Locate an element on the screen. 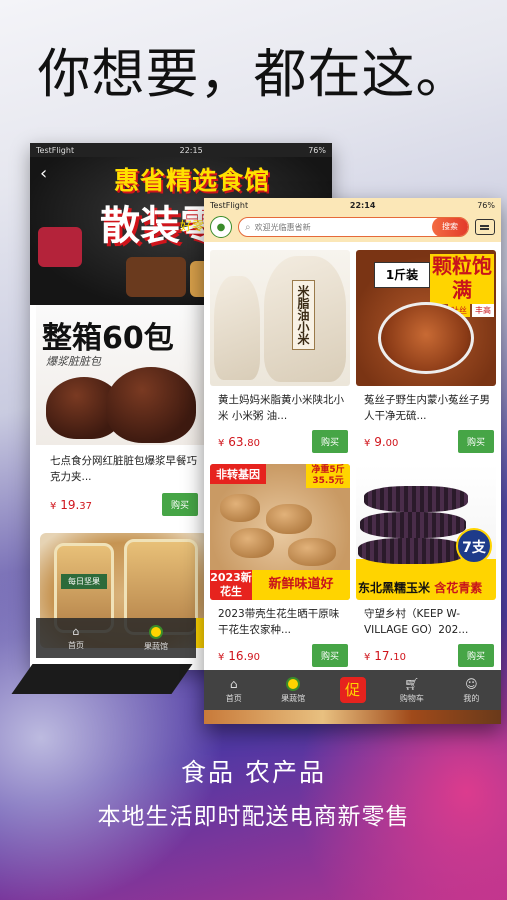  product-image: 7支 东北黑糯玉米 含花青素 is located at coordinates (426, 532).